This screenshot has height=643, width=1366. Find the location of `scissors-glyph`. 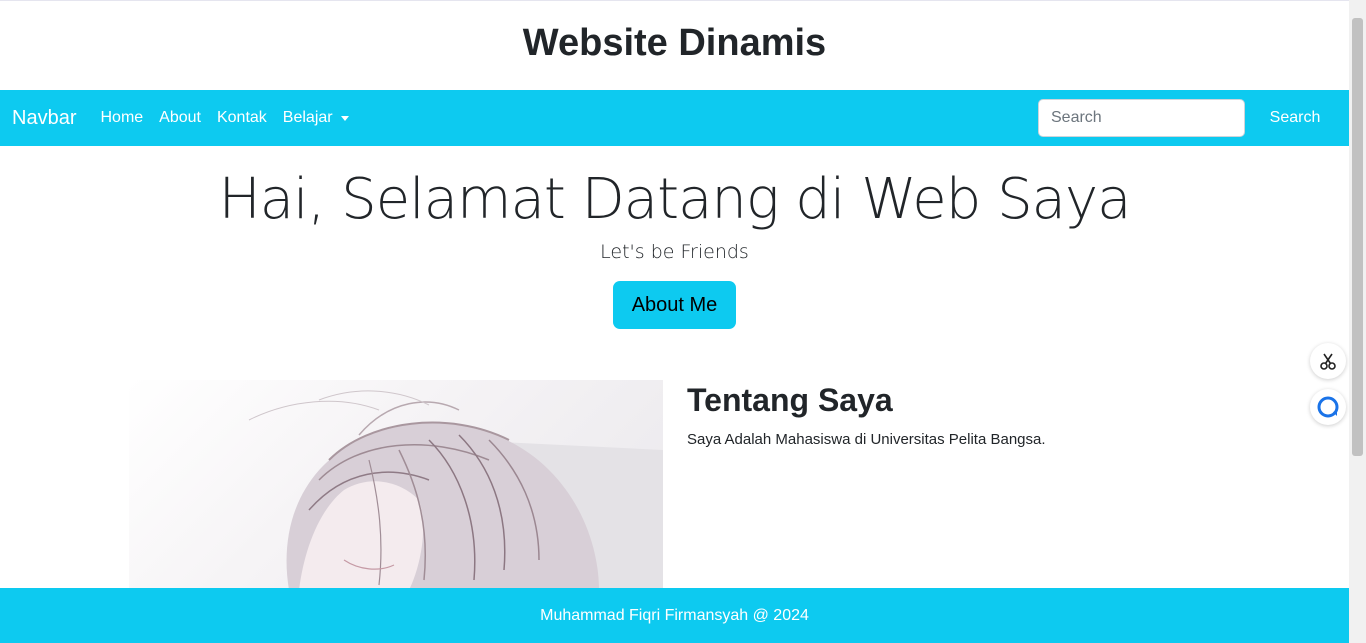

scissors-glyph is located at coordinates (1328, 361).